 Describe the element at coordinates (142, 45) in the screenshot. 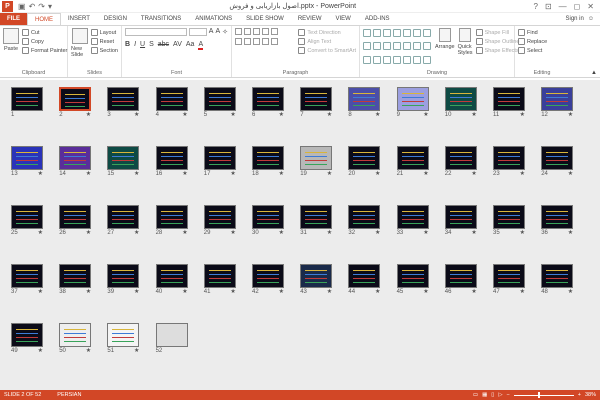

I see `underline-icon: U` at that location.